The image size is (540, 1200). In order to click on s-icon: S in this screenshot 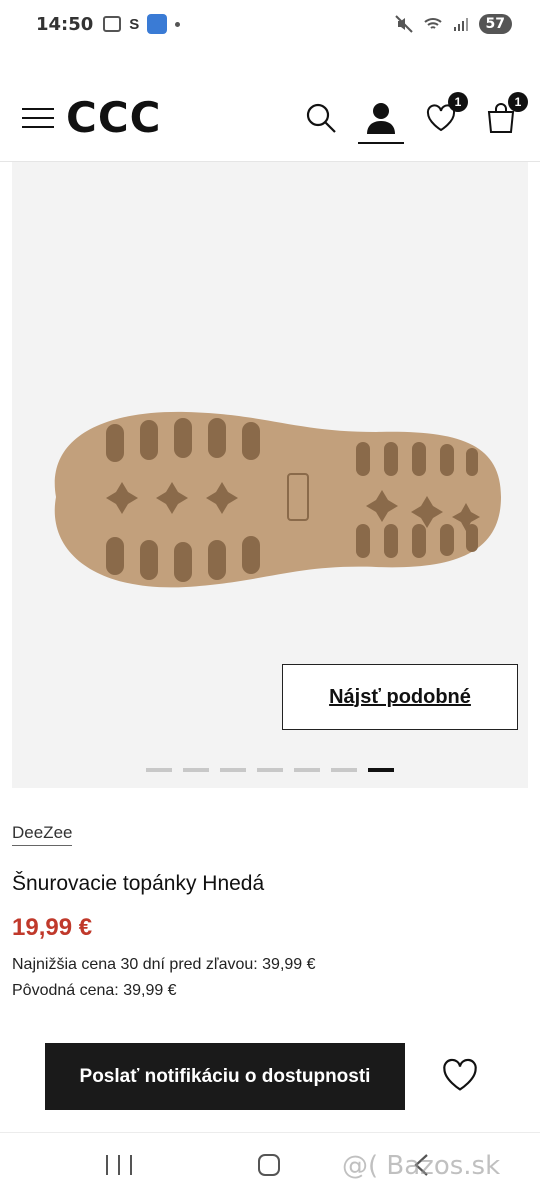, I will do `click(134, 24)`.